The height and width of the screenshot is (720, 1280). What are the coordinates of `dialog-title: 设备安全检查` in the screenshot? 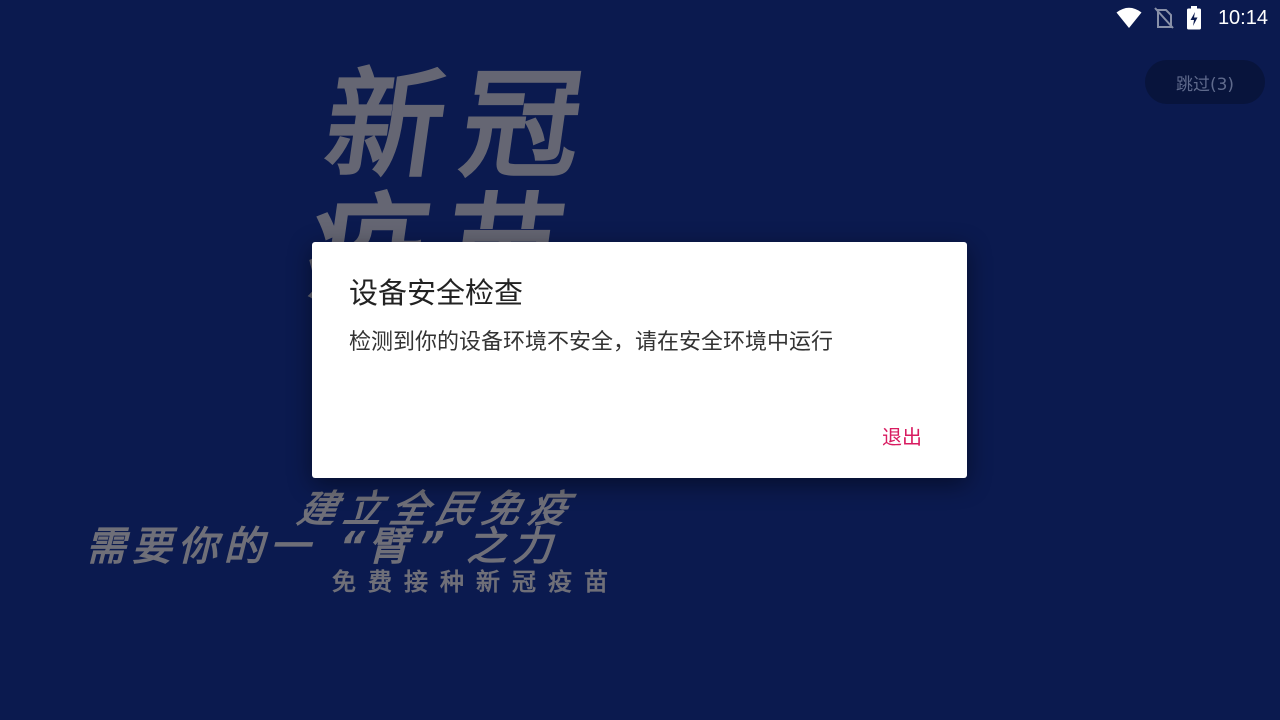 It's located at (436, 293).